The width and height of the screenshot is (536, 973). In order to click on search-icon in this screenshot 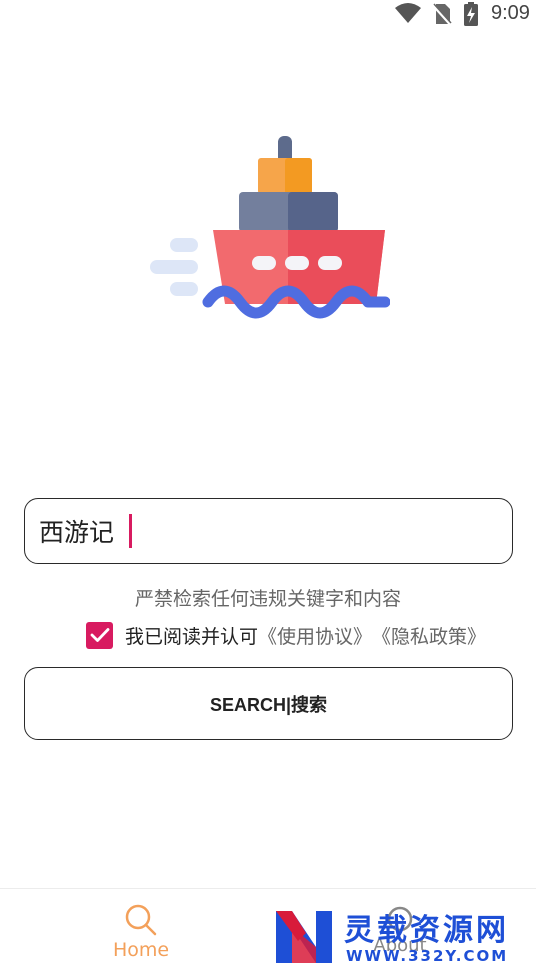, I will do `click(141, 920)`.